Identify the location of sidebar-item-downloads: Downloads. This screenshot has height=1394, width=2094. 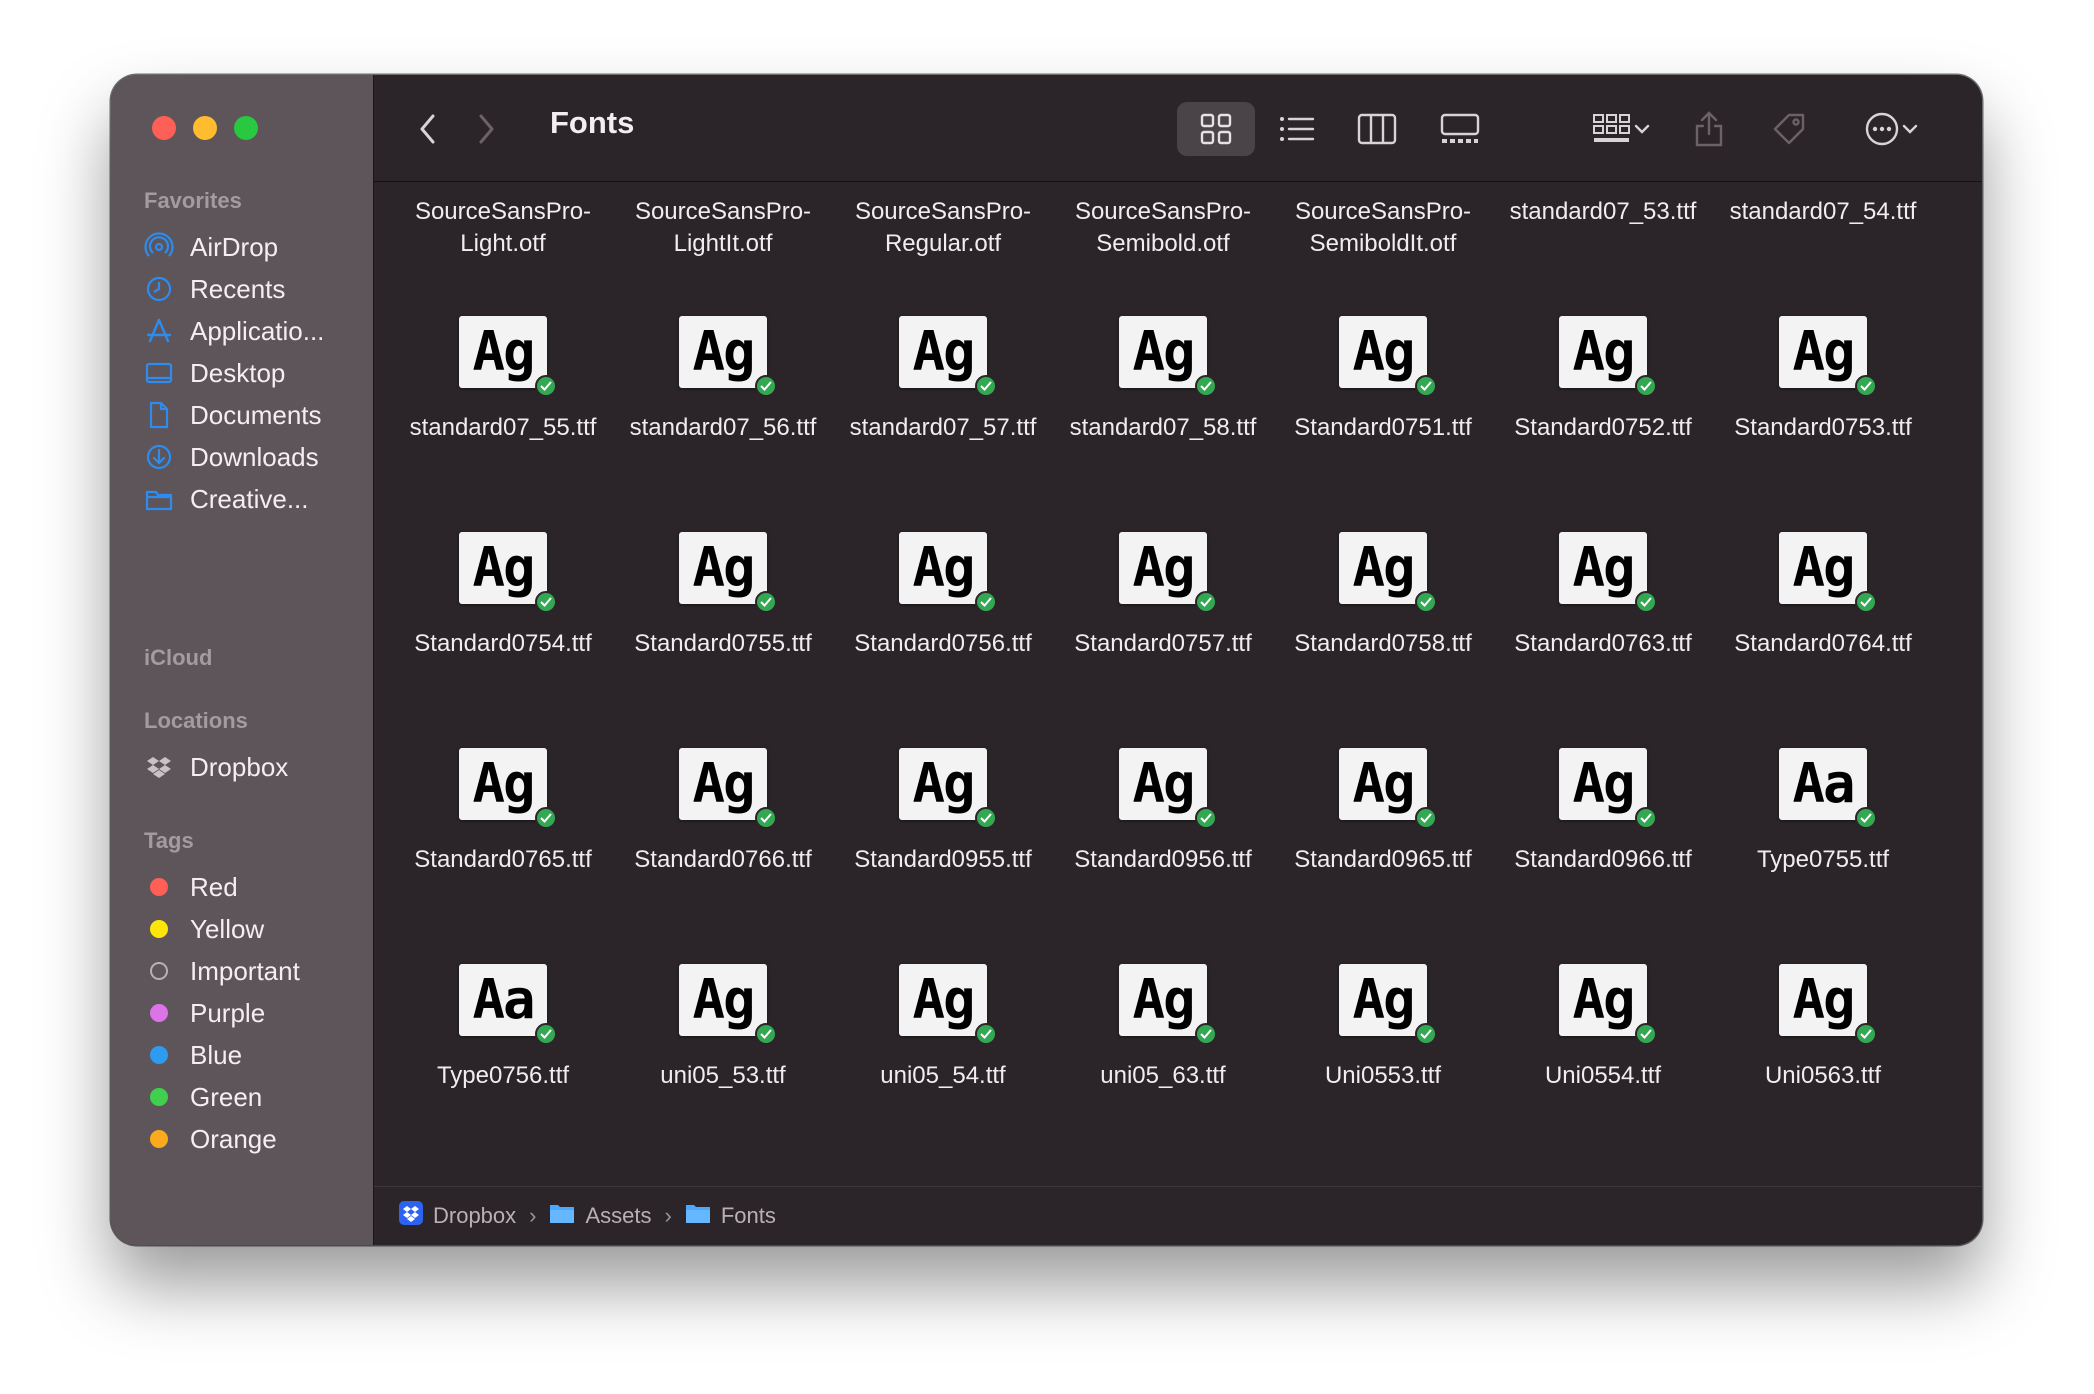
(254, 457).